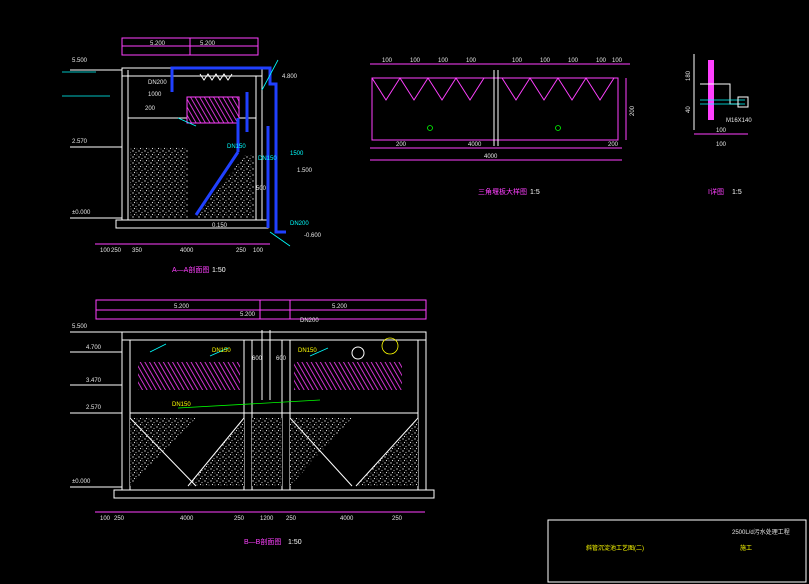 This screenshot has width=809, height=584. Describe the element at coordinates (157, 83) in the screenshot. I see `aa-label-dn200: DN200` at that location.